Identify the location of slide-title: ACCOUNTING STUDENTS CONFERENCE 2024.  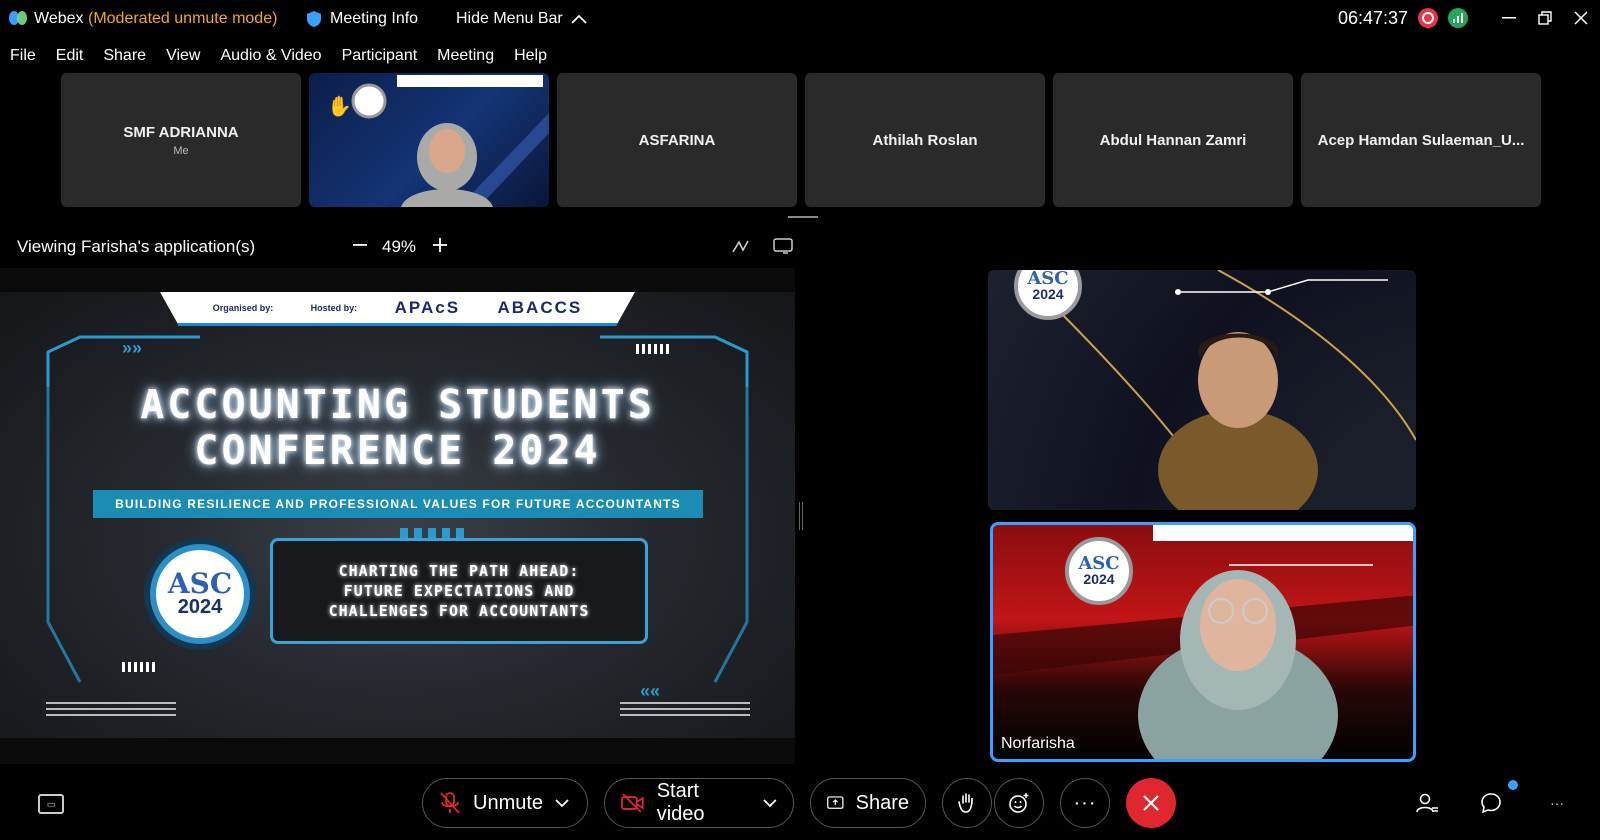
(397, 428).